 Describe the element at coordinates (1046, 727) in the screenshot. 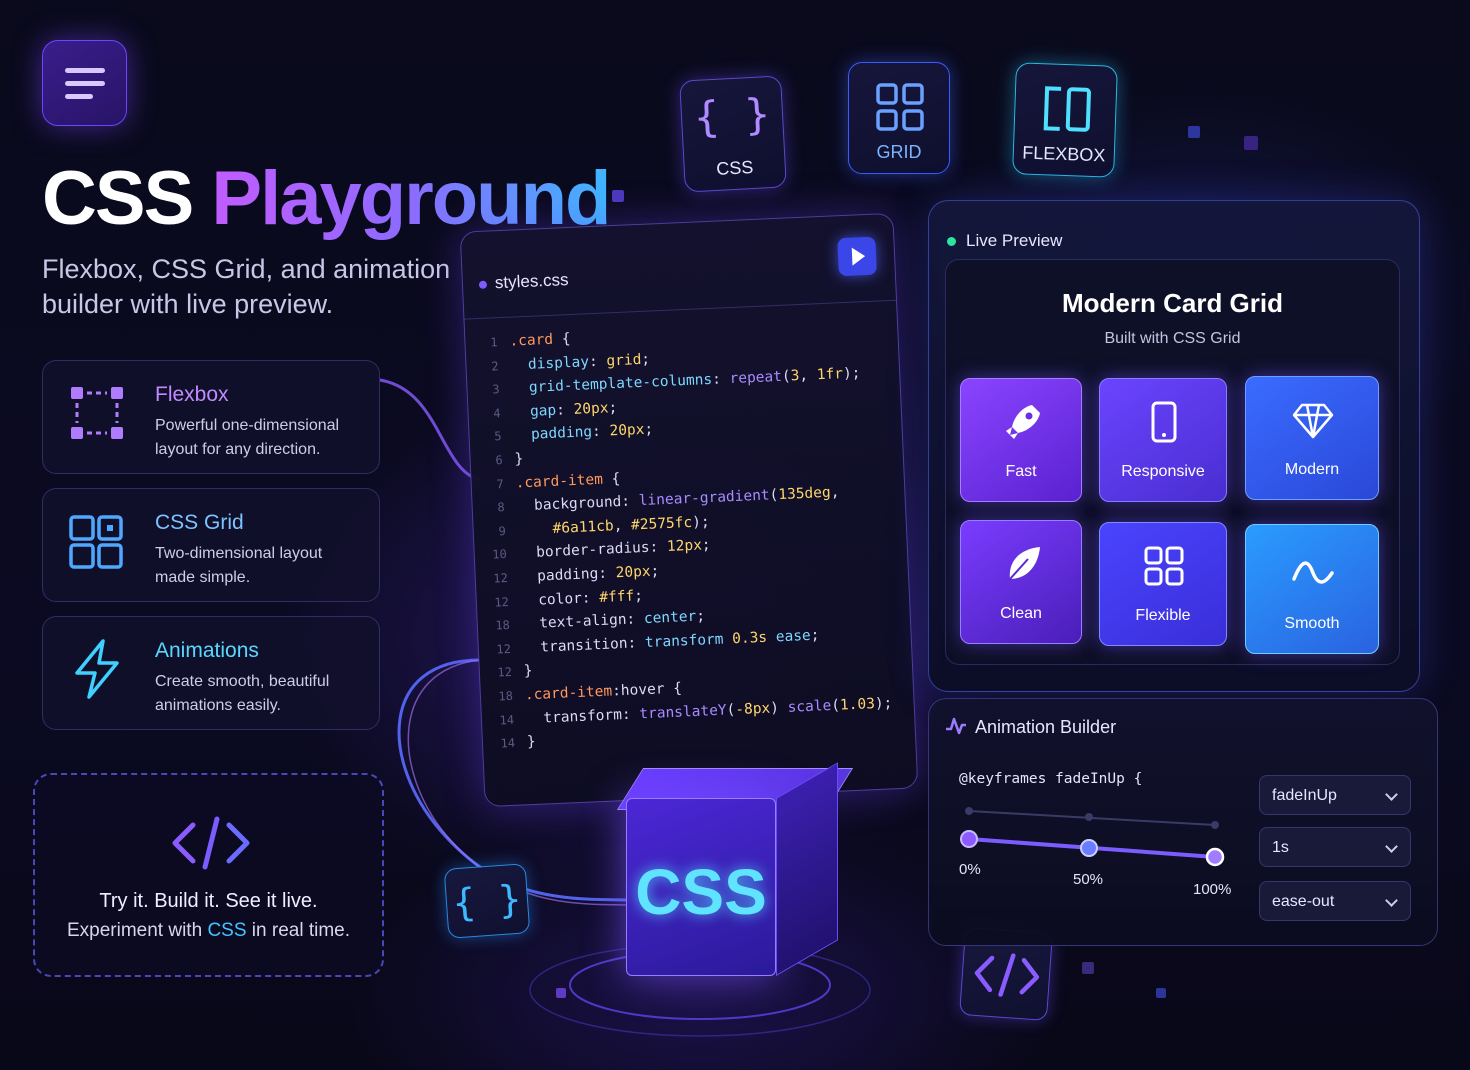

I see `animation-builder-title: Animation Builder` at that location.